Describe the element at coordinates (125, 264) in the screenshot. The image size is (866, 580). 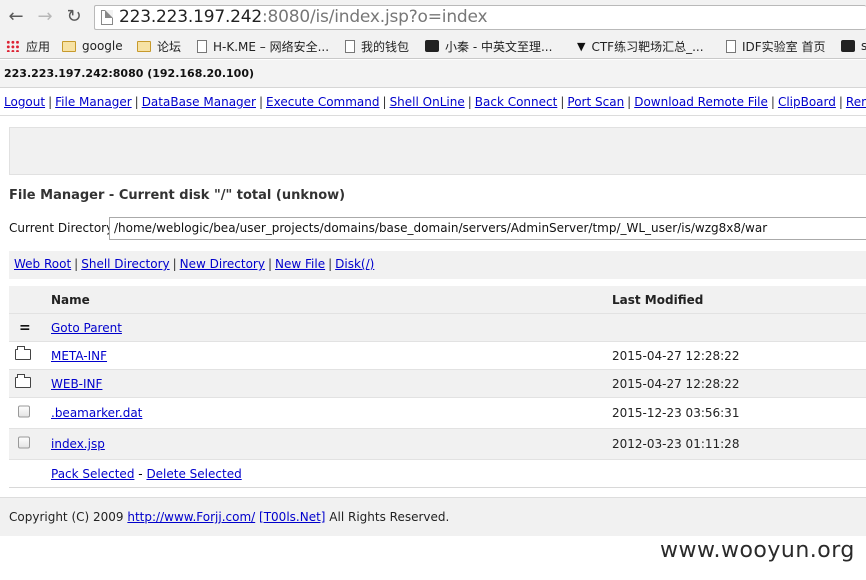
I see `link-shell-directory: Shell Directory` at that location.